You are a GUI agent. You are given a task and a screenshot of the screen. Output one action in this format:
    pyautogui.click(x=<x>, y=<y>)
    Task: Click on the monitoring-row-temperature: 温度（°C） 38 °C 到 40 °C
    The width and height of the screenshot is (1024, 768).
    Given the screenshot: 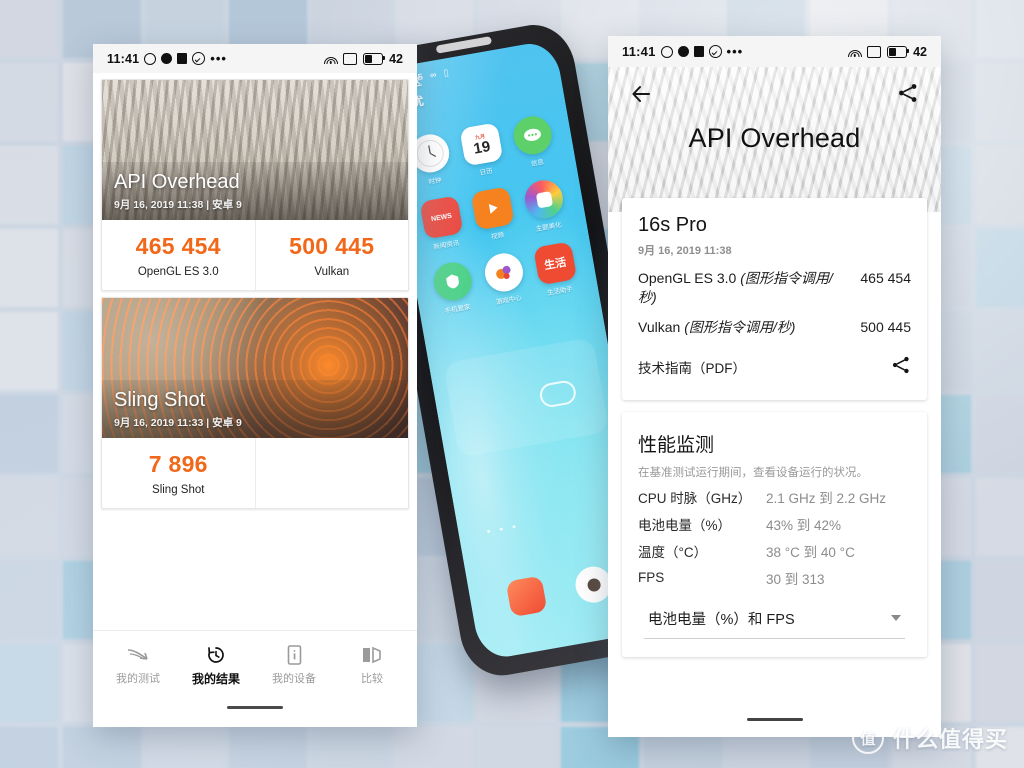 What is the action you would take?
    pyautogui.click(x=774, y=547)
    